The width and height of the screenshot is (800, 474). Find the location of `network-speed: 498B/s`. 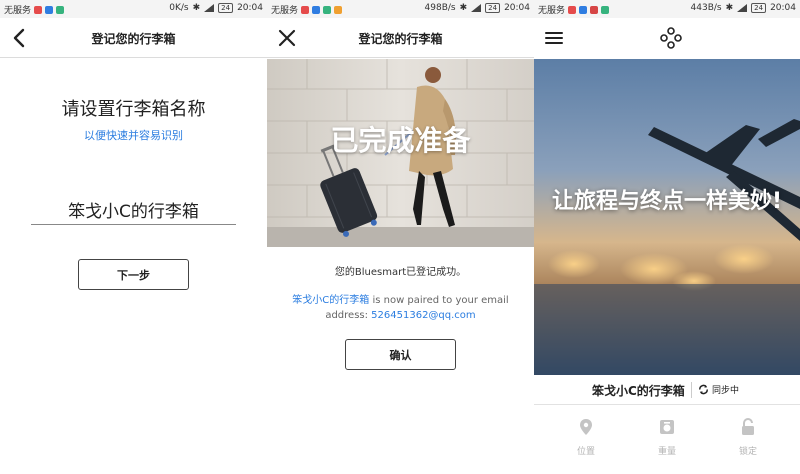

network-speed: 498B/s is located at coordinates (440, 8).